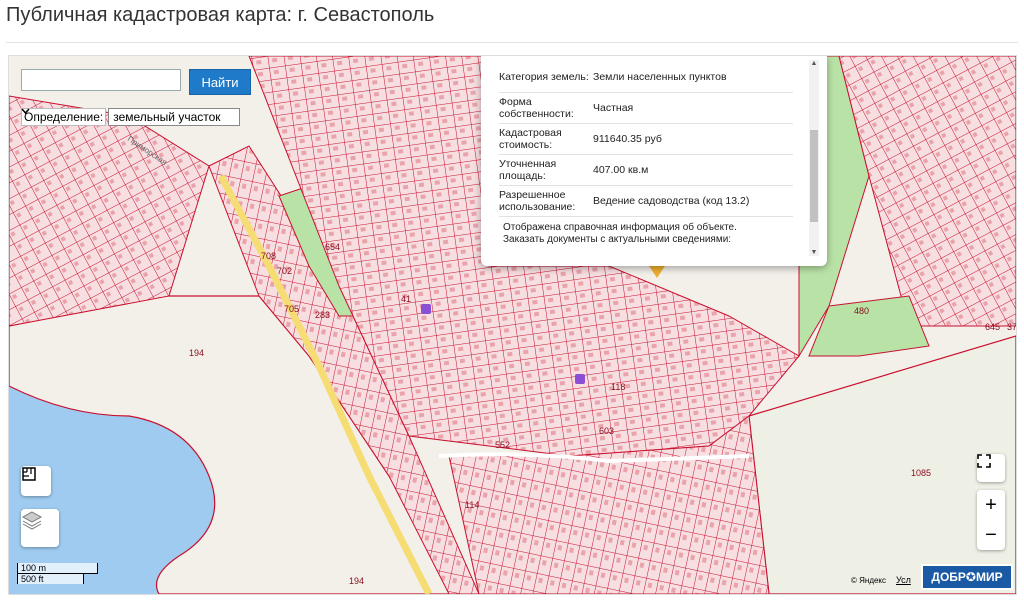 The height and width of the screenshot is (600, 1024). What do you see at coordinates (646, 108) in the screenshot?
I see `info-row: Форма собственности: Частная` at bounding box center [646, 108].